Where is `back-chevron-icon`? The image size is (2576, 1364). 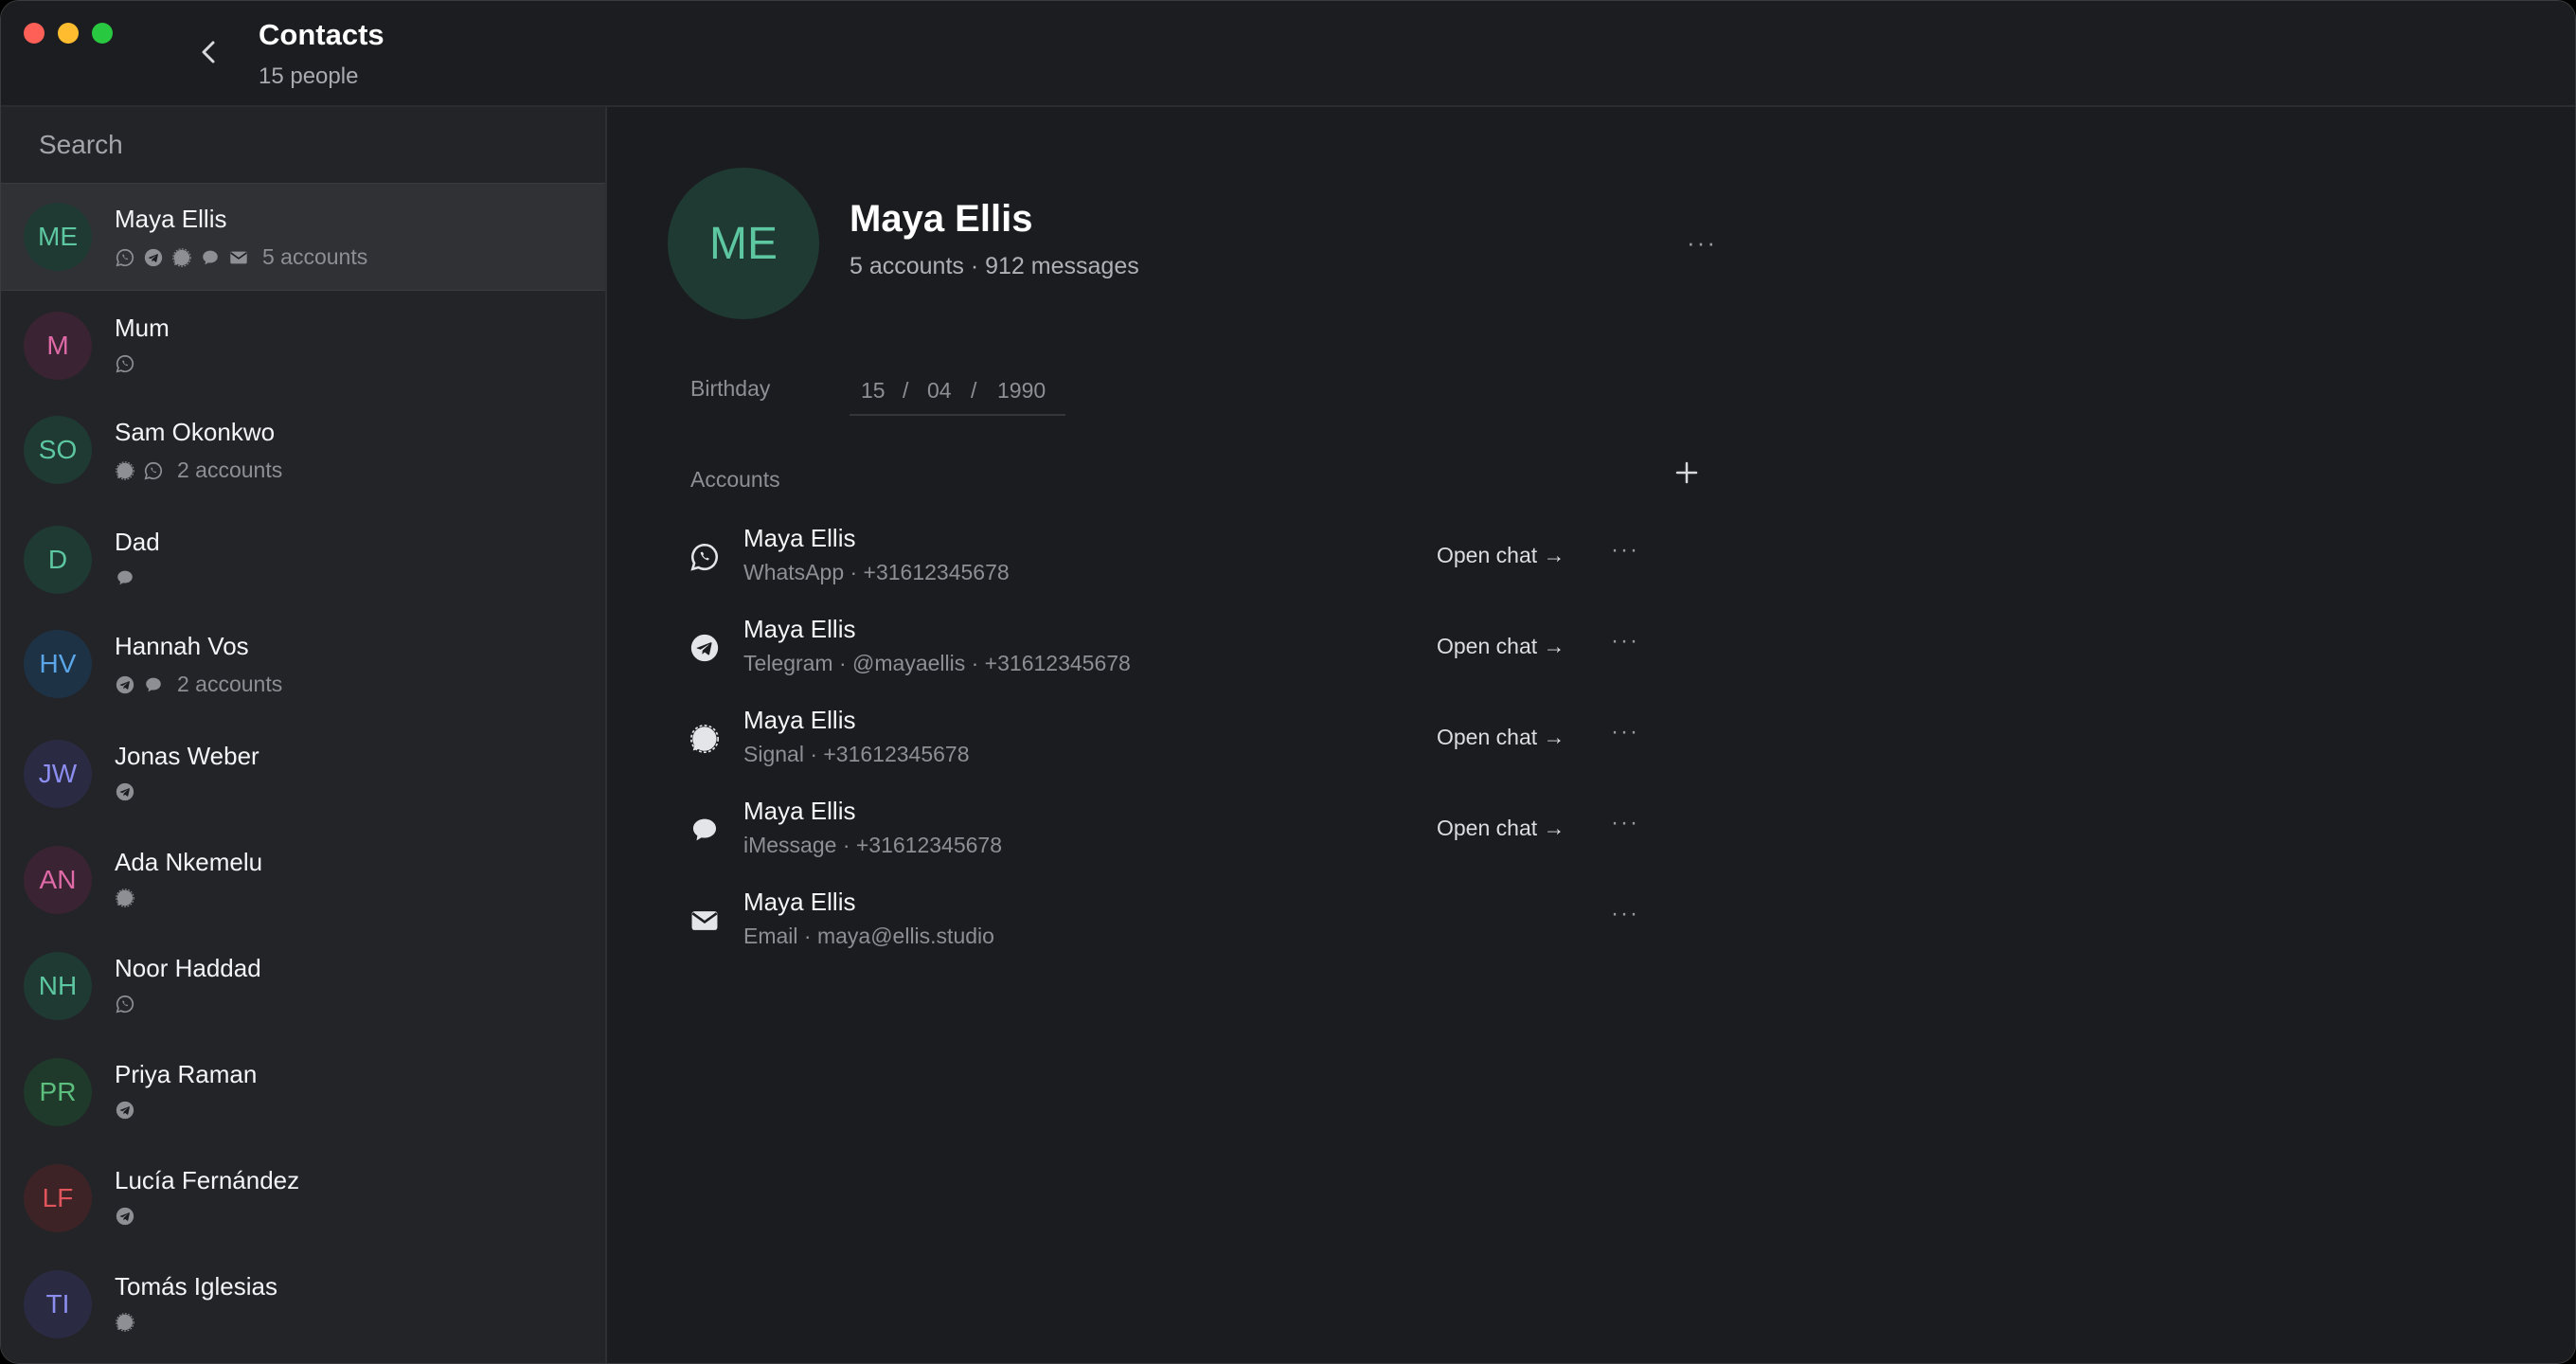
back-chevron-icon is located at coordinates (209, 52).